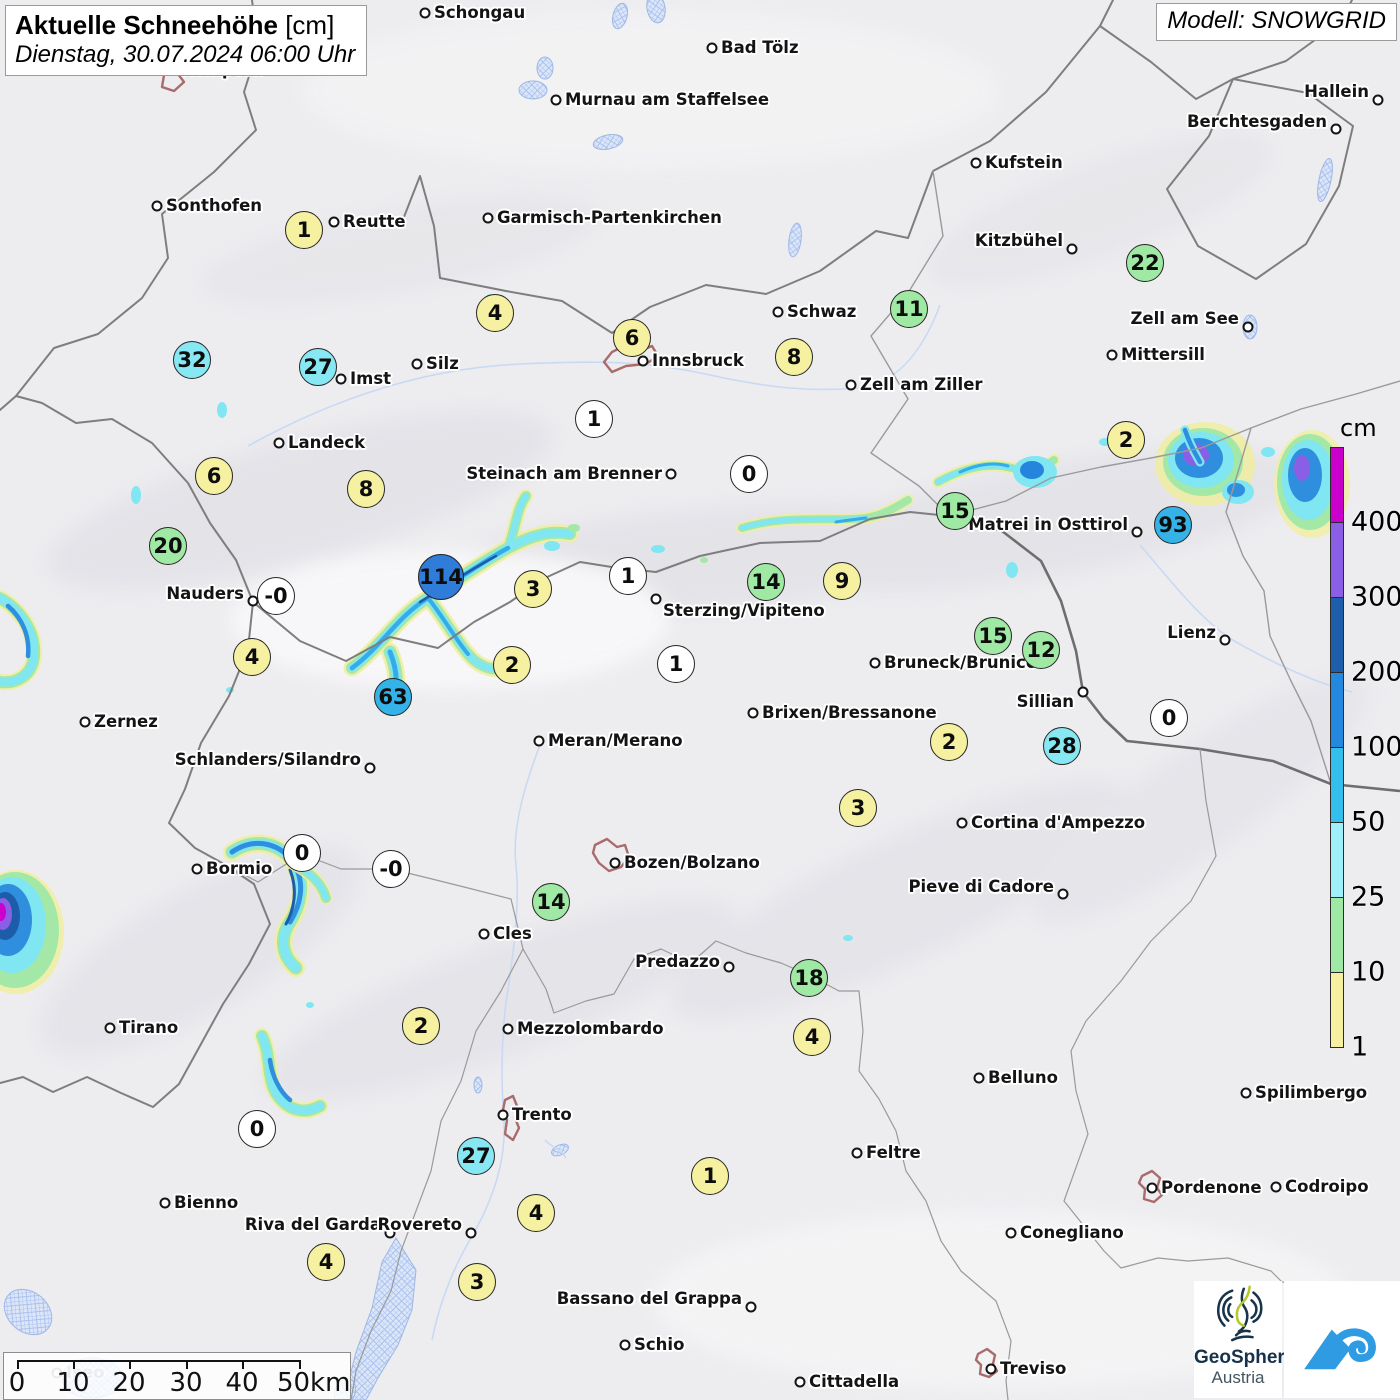  I want to click on title-unit: [cm], so click(310, 25).